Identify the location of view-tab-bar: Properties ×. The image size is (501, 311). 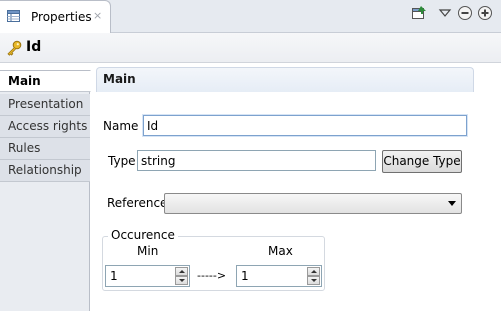
(250, 16).